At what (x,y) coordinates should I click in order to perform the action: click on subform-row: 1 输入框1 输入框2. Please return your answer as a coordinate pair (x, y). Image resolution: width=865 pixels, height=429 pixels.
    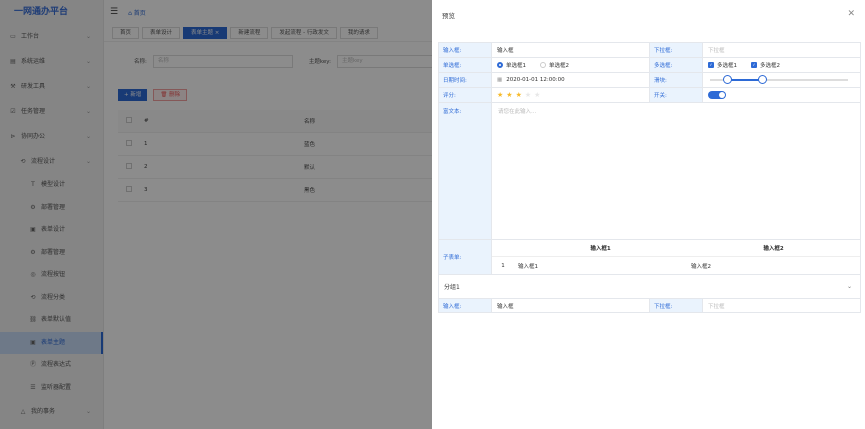
    Looking at the image, I should click on (676, 265).